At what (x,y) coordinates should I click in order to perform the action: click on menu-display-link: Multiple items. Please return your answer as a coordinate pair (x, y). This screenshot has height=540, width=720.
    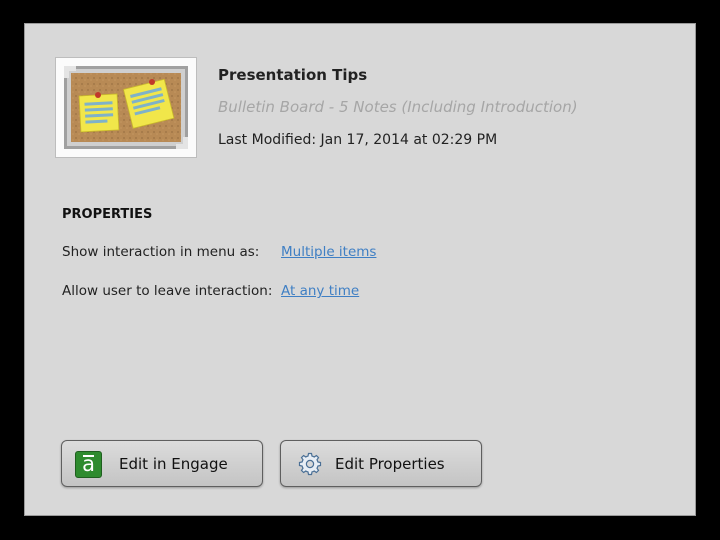
    Looking at the image, I should click on (328, 252).